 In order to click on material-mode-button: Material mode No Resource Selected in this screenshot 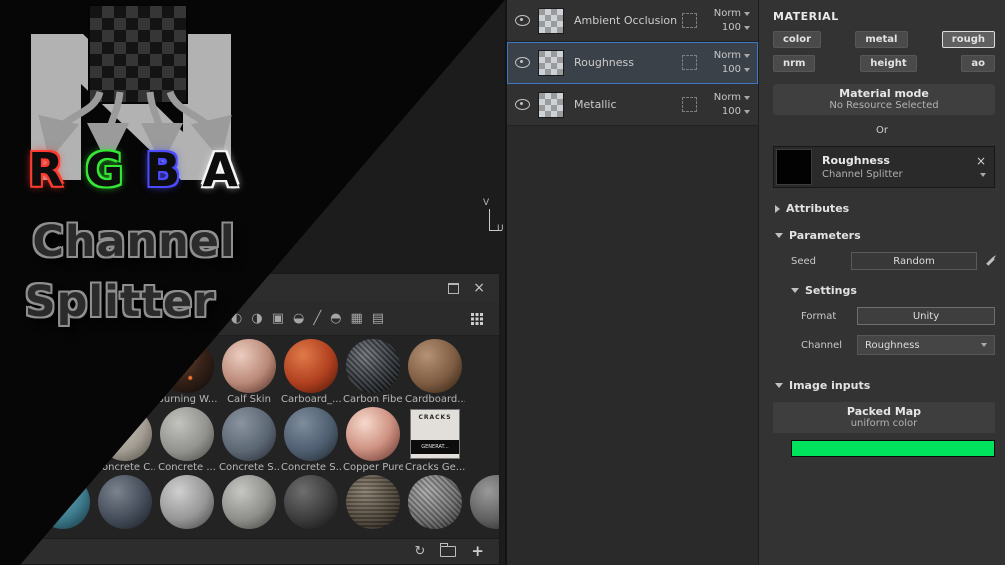, I will do `click(884, 99)`.